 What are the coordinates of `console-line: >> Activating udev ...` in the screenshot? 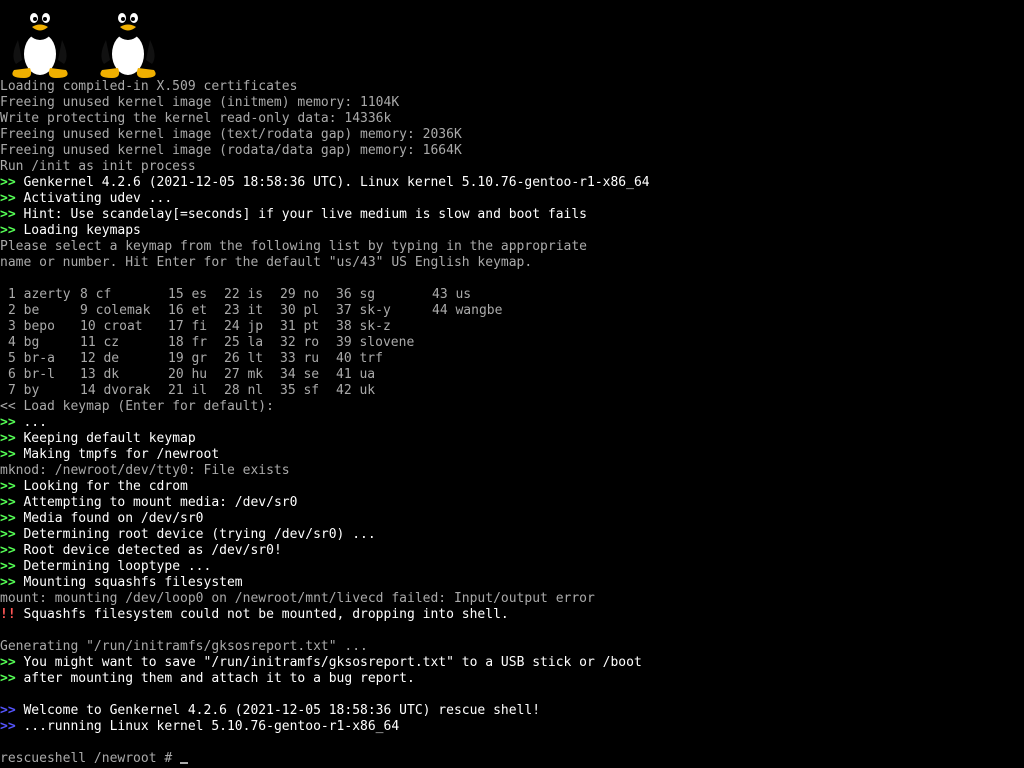 It's located at (512, 199).